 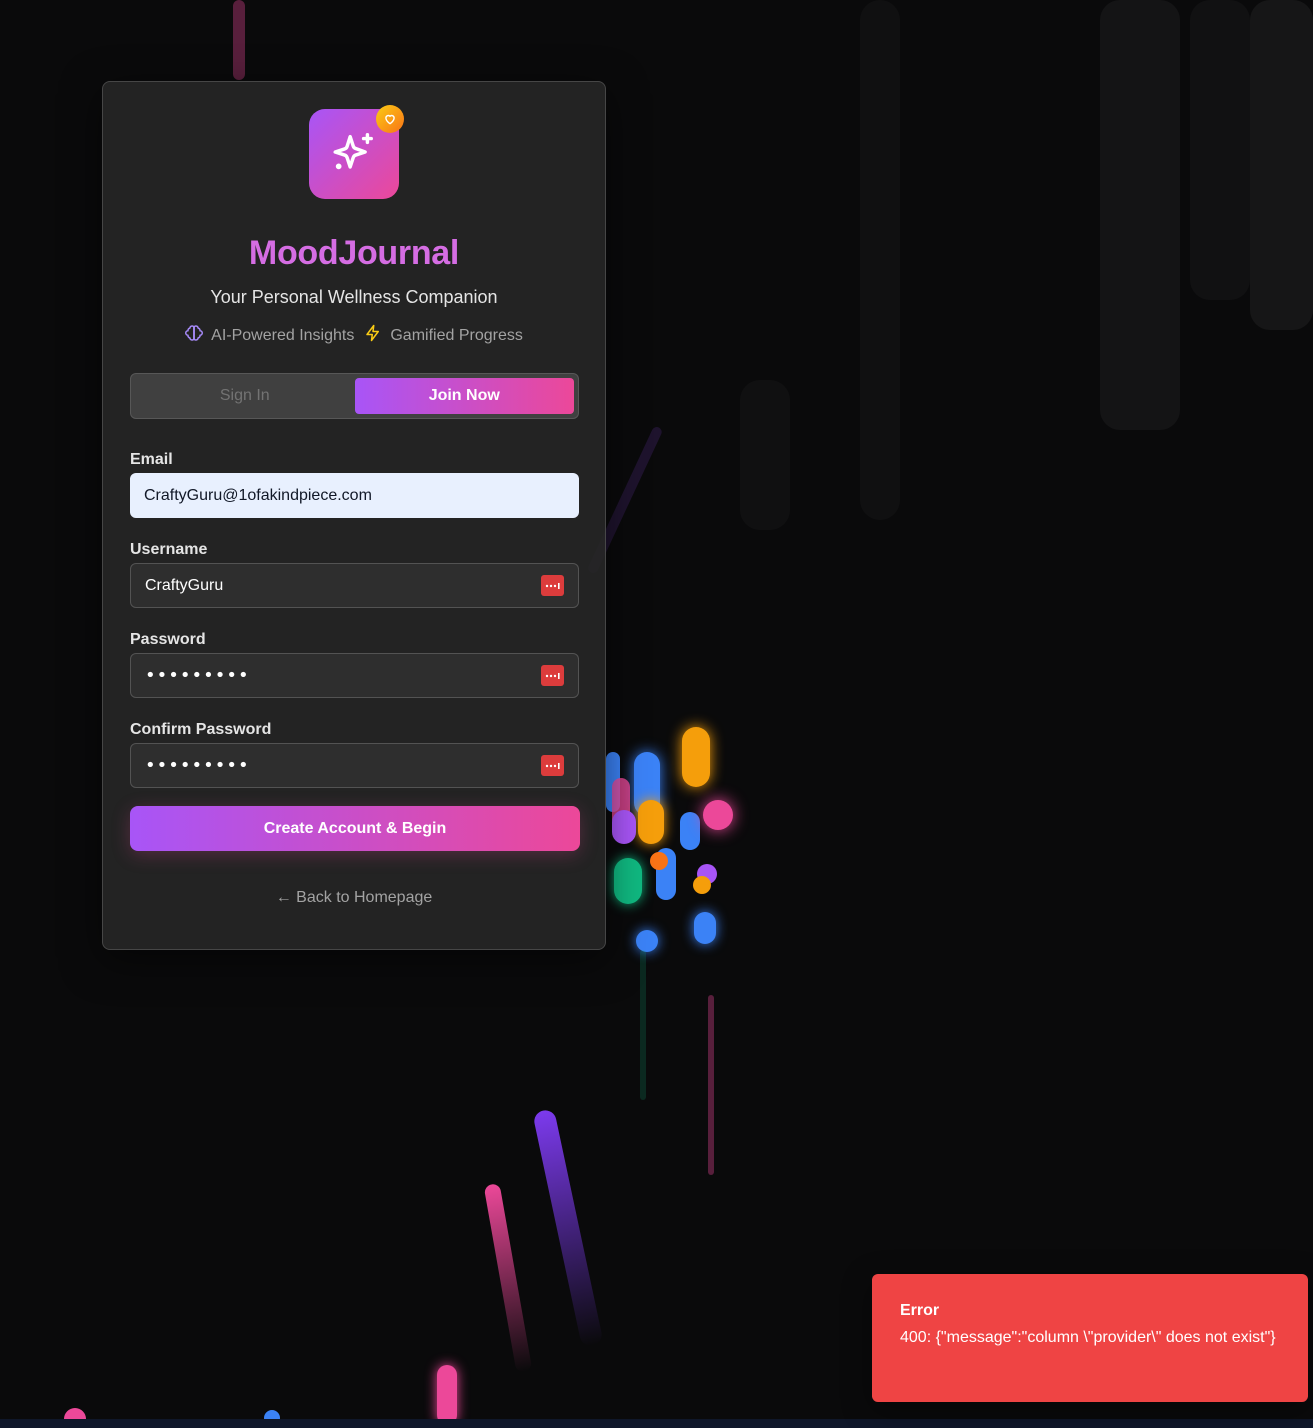 I want to click on feature-label: AI-Powered Insights, so click(x=283, y=335).